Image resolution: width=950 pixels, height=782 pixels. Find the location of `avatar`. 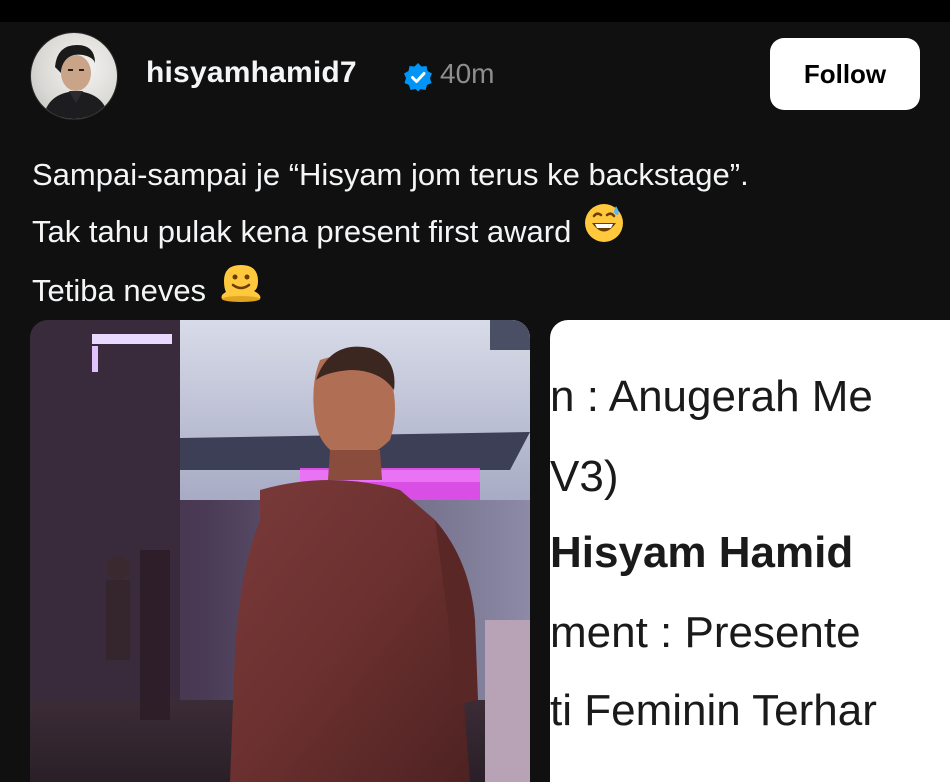

avatar is located at coordinates (74, 76).